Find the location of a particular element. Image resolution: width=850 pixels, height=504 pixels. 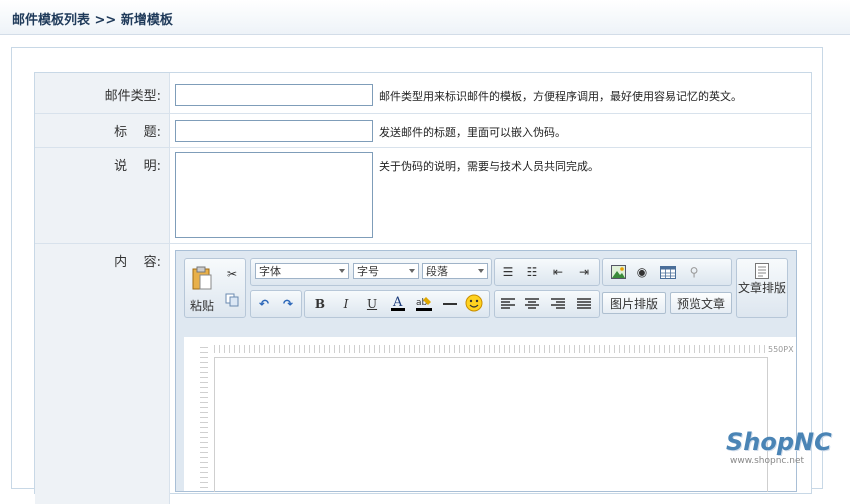

font-select: 字体 is located at coordinates (302, 271).